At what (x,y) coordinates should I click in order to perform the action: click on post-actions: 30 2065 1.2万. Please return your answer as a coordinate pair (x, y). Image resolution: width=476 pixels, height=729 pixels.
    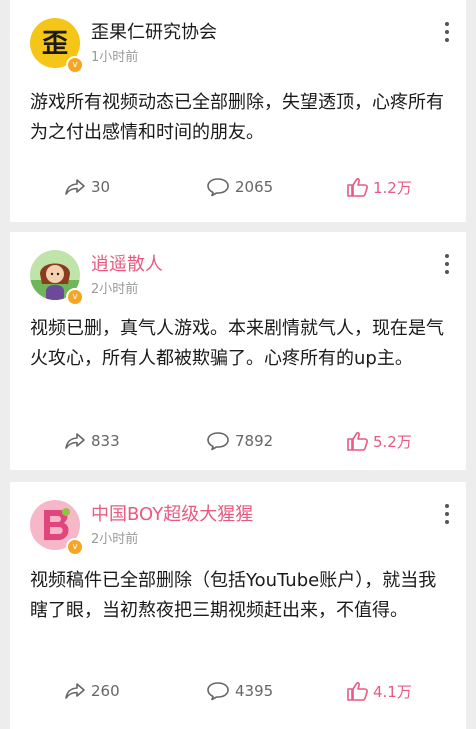
    Looking at the image, I should click on (238, 187).